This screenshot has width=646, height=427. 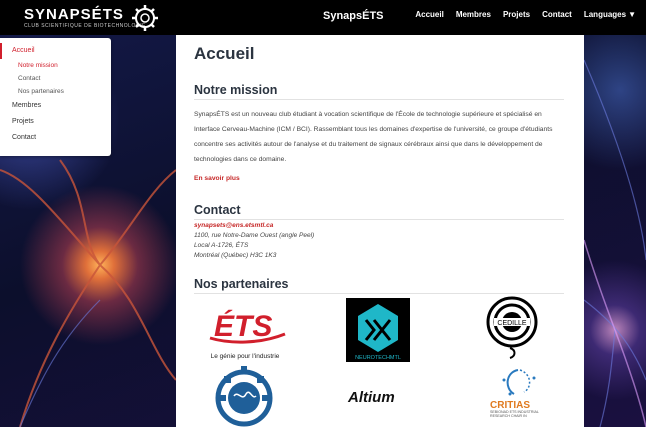 What do you see at coordinates (217, 178) in the screenshot?
I see `learn-more-link: En savoir plus` at bounding box center [217, 178].